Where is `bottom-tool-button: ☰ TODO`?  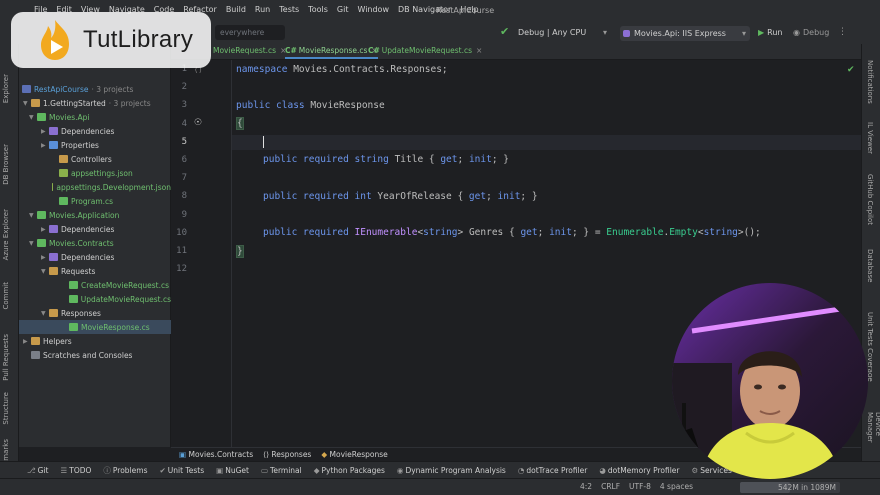 bottom-tool-button: ☰ TODO is located at coordinates (76, 470).